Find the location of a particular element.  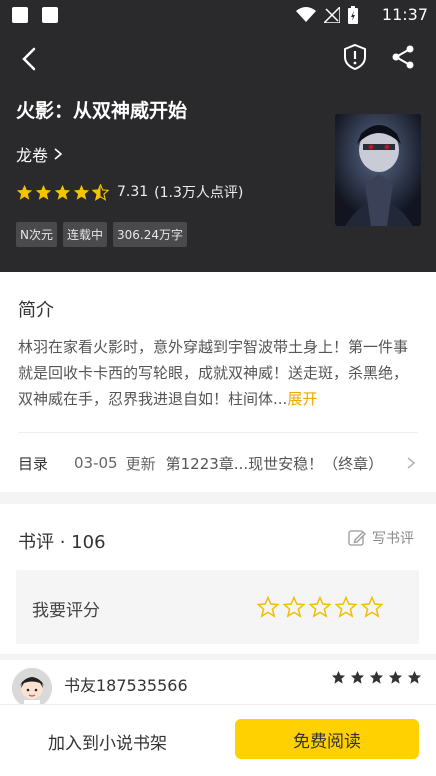

book-cover is located at coordinates (378, 170).